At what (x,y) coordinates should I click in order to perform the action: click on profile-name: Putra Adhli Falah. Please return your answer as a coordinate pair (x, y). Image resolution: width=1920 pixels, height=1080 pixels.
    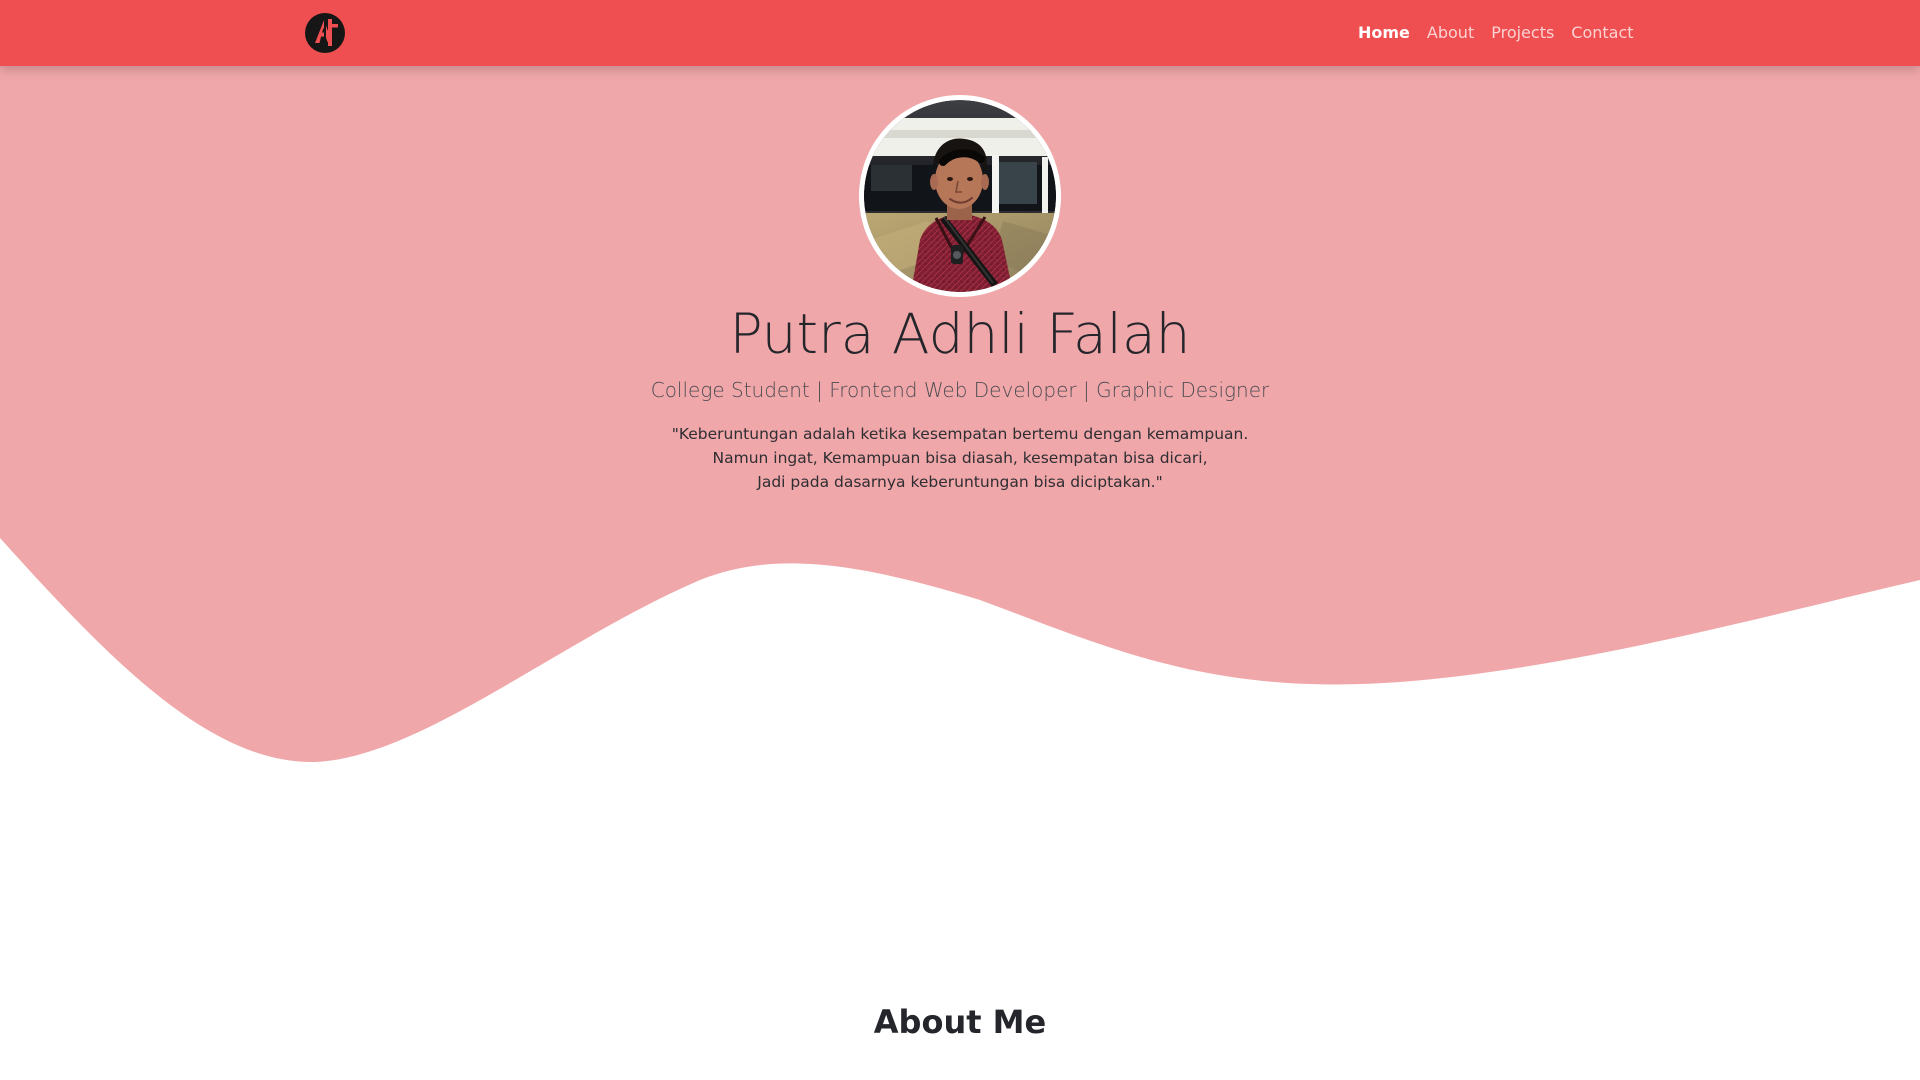
    Looking at the image, I should click on (960, 334).